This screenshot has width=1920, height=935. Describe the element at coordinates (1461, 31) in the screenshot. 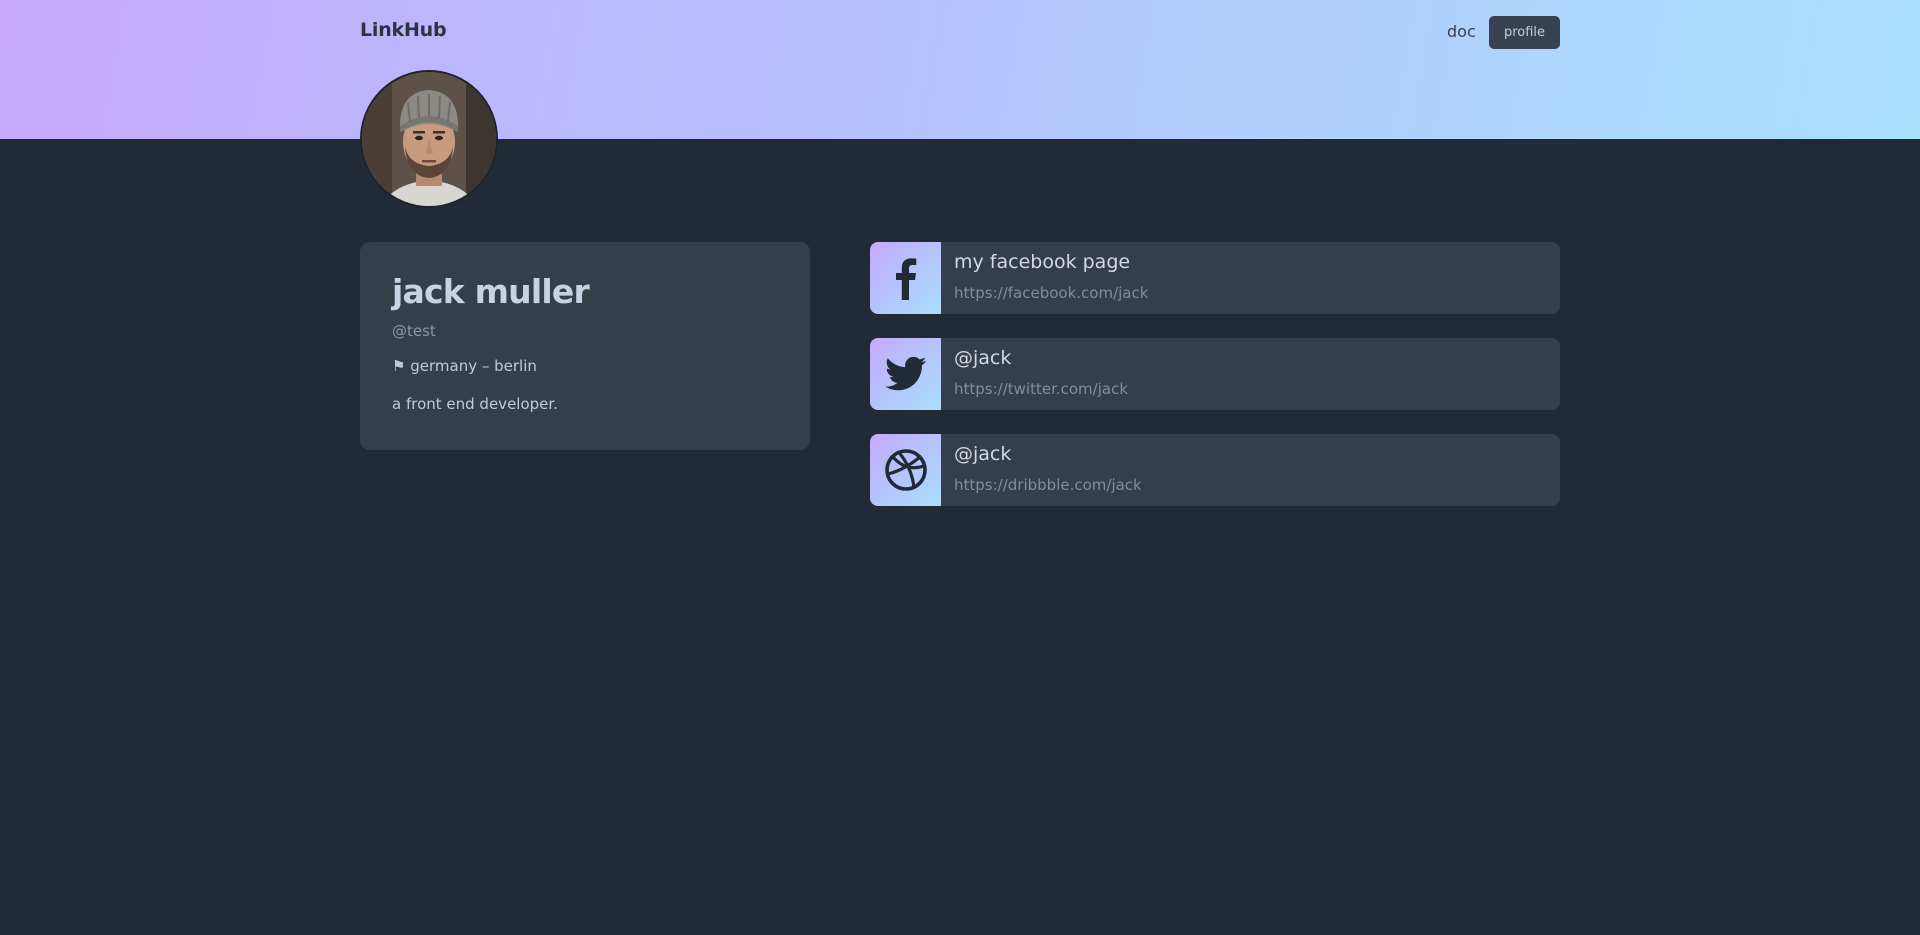

I see `nav-doc-link: doc` at that location.